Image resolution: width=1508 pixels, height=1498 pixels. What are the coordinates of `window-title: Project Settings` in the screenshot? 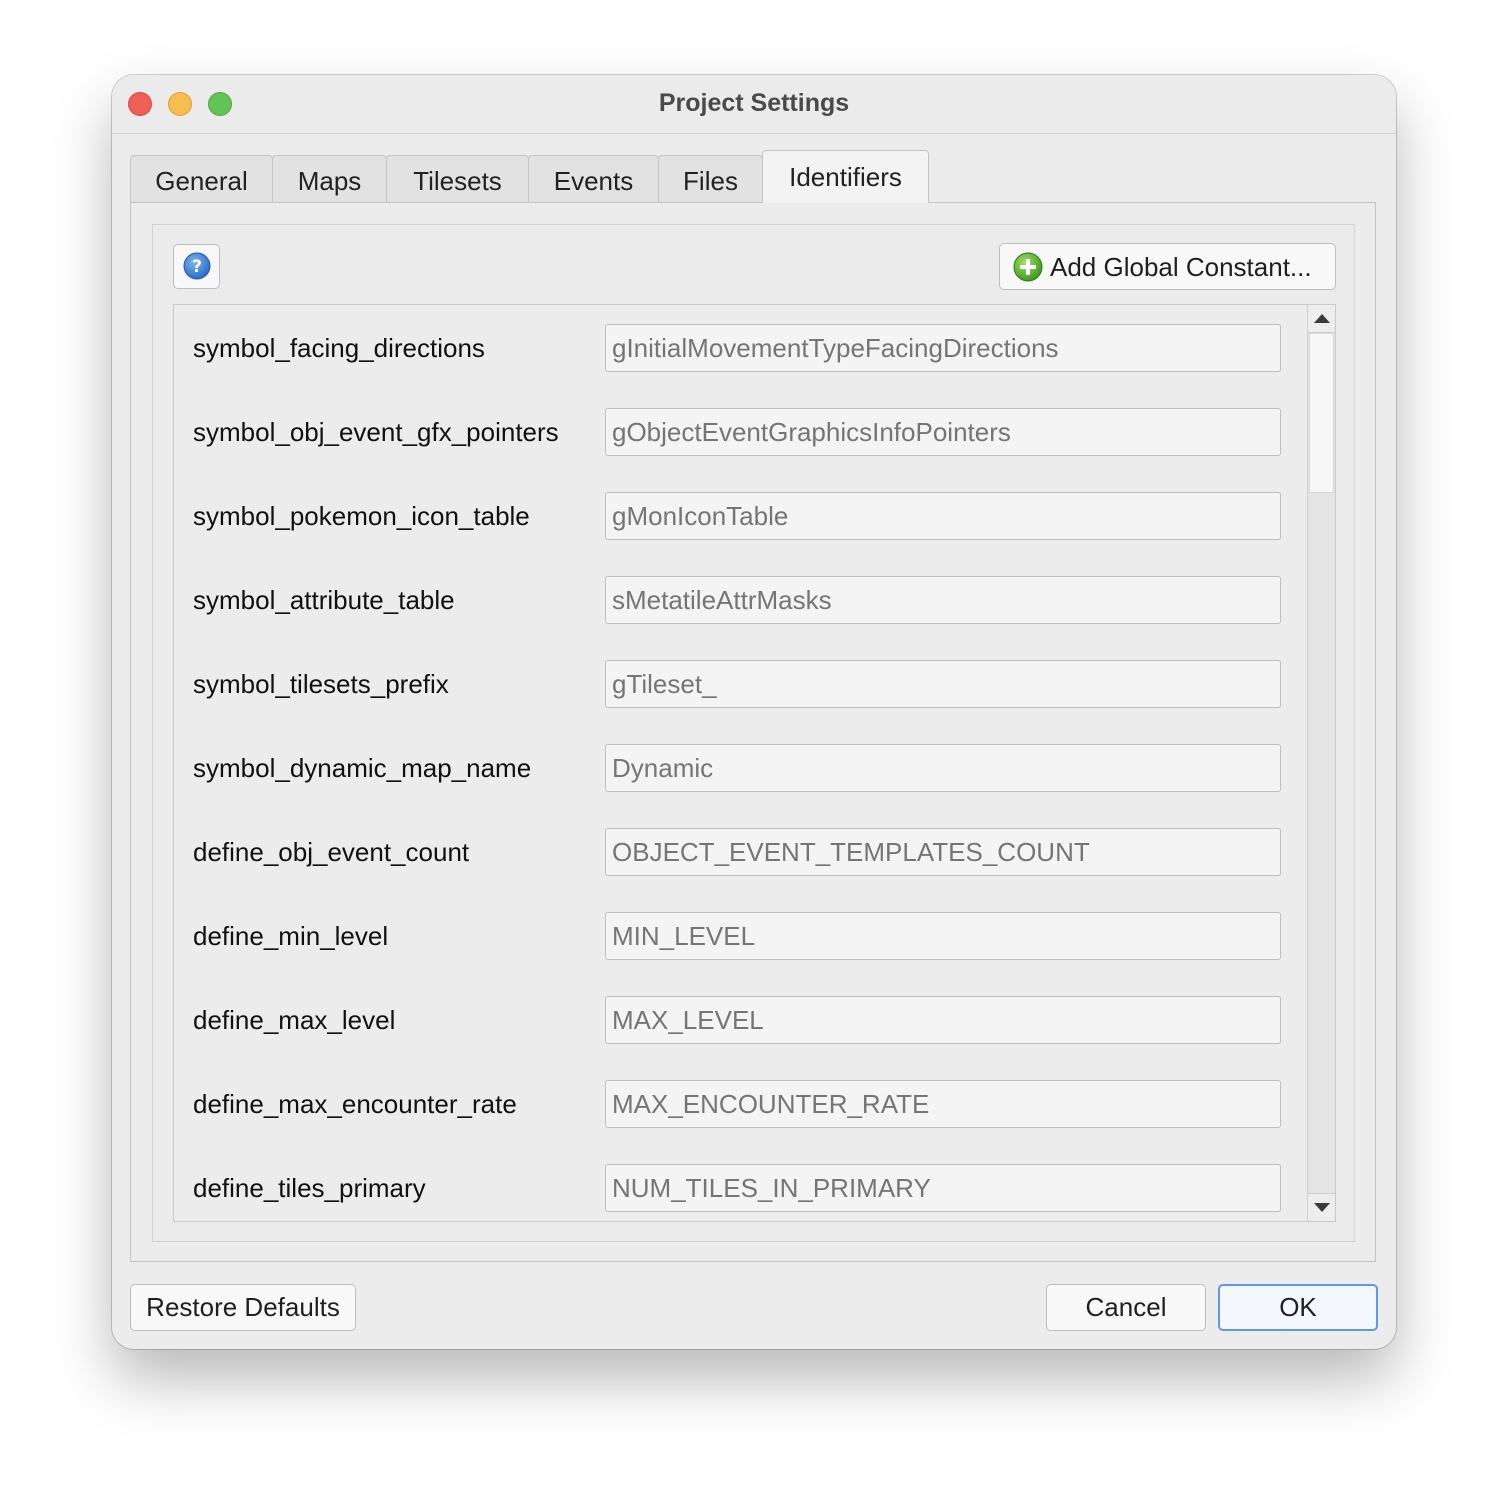 It's located at (754, 103).